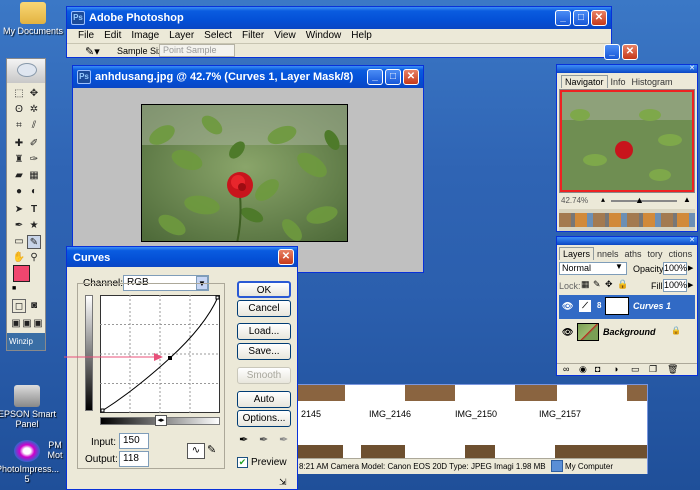  I want to click on menu-file: File, so click(86, 35).